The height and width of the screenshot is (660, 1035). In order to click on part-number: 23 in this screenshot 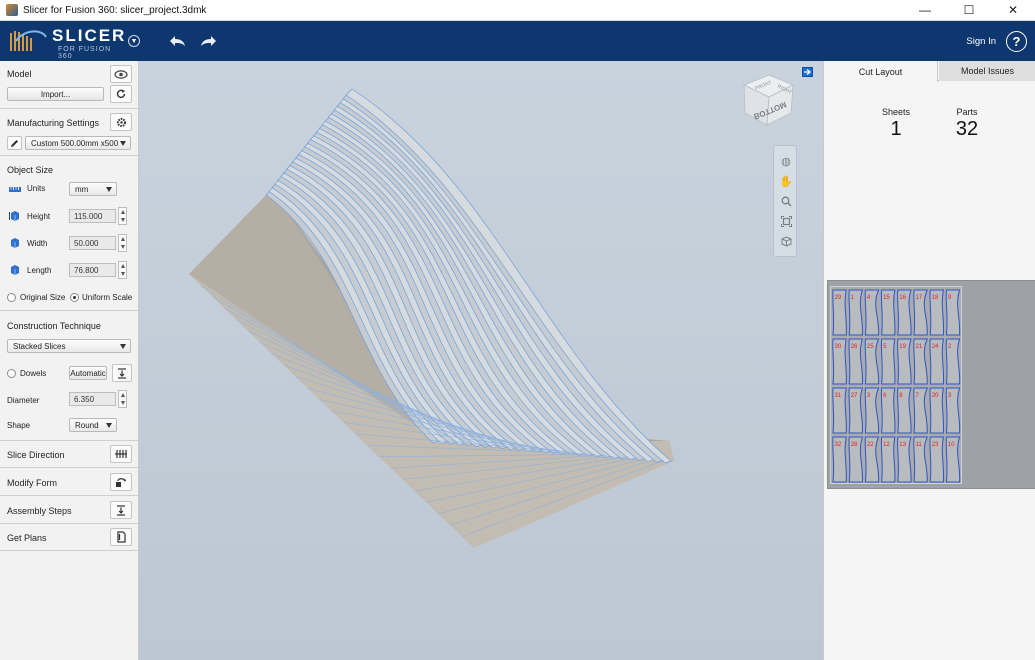, I will do `click(935, 445)`.